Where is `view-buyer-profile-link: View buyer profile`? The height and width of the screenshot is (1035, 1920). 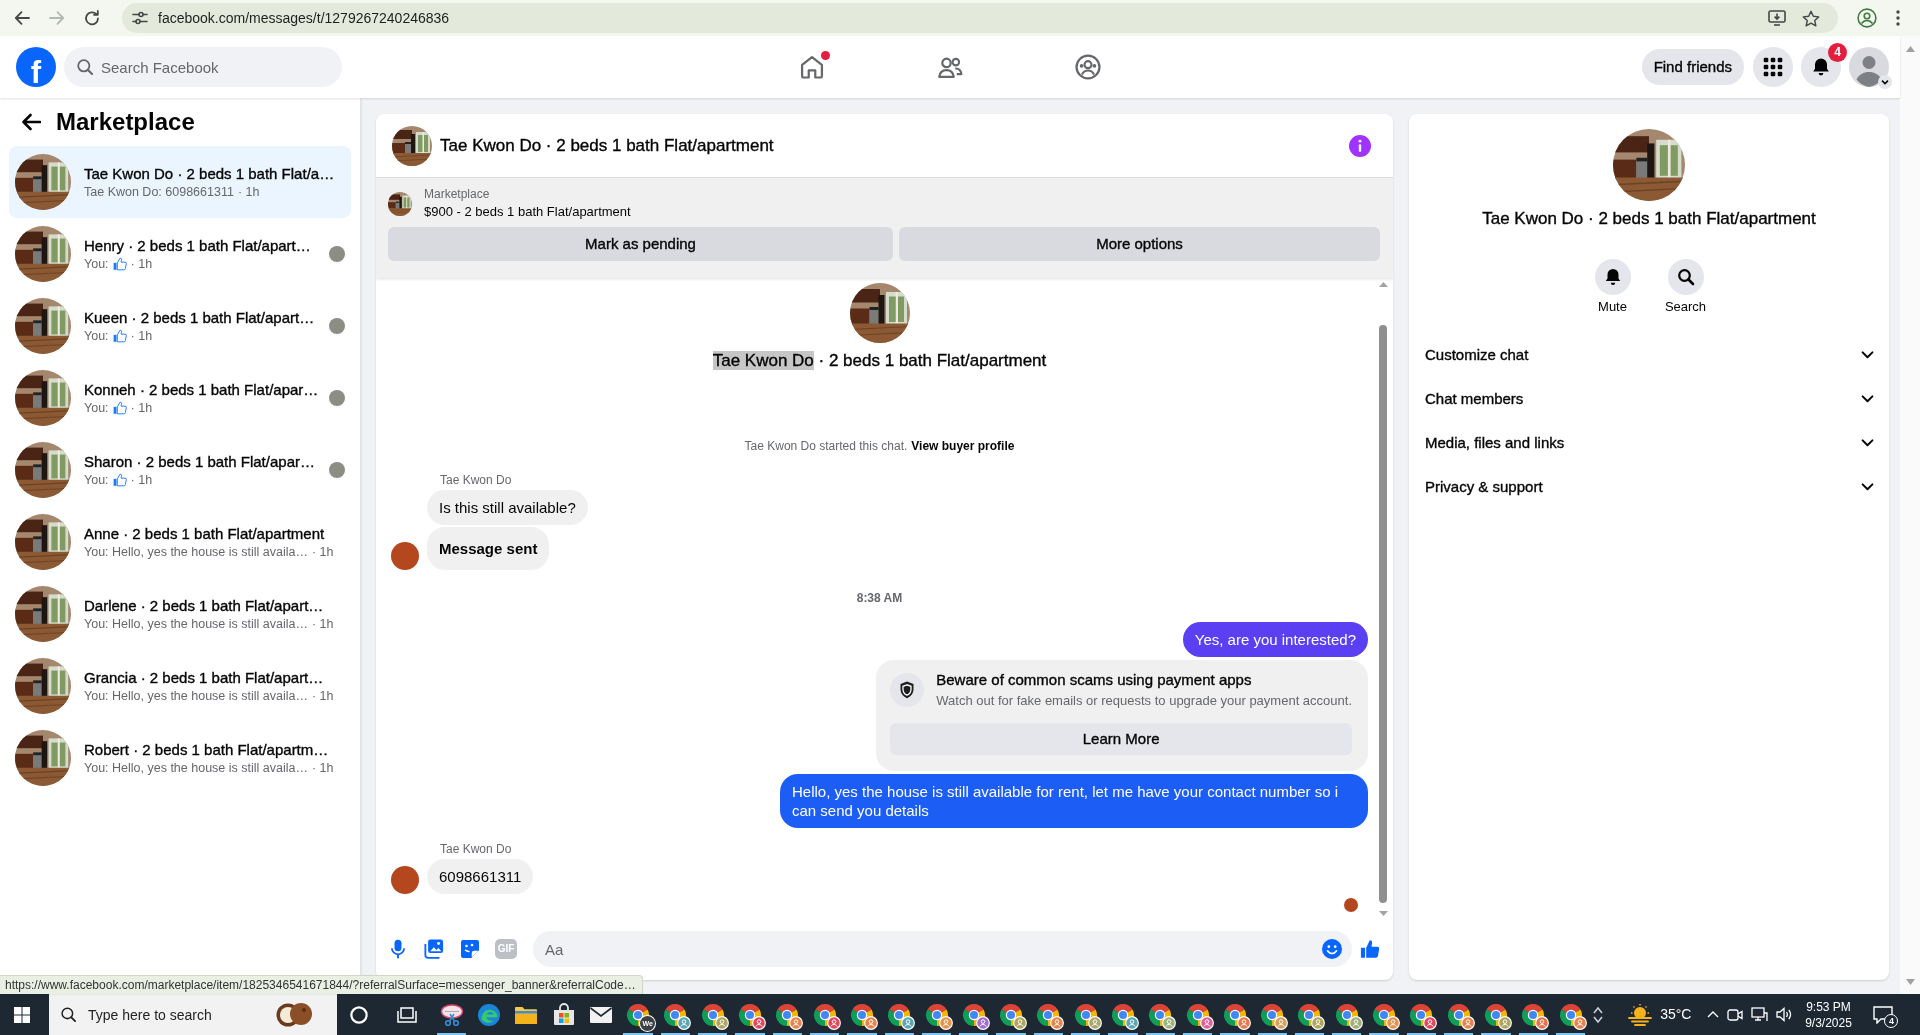
view-buyer-profile-link: View buyer profile is located at coordinates (963, 446).